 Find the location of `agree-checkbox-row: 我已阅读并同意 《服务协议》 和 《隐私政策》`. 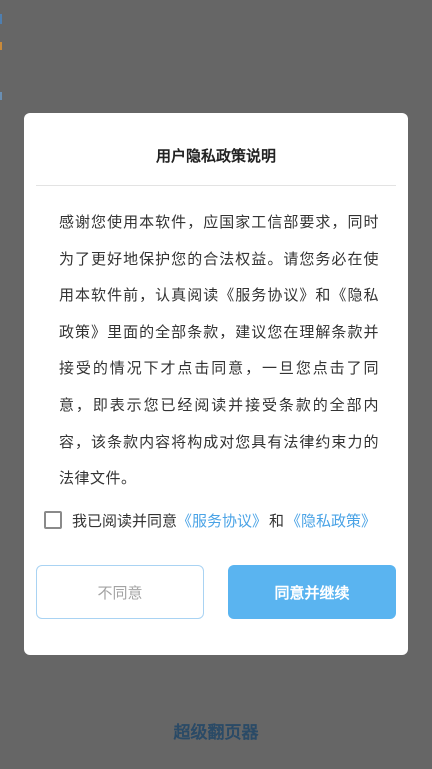

agree-checkbox-row: 我已阅读并同意 《服务协议》 和 《隐私政策》 is located at coordinates (219, 520).